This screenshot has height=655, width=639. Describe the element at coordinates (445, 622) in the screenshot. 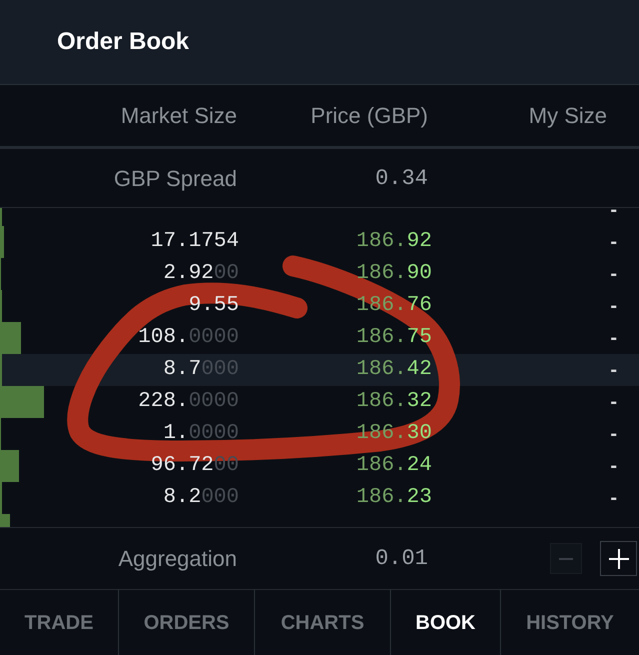

I see `tab: BOOK` at that location.